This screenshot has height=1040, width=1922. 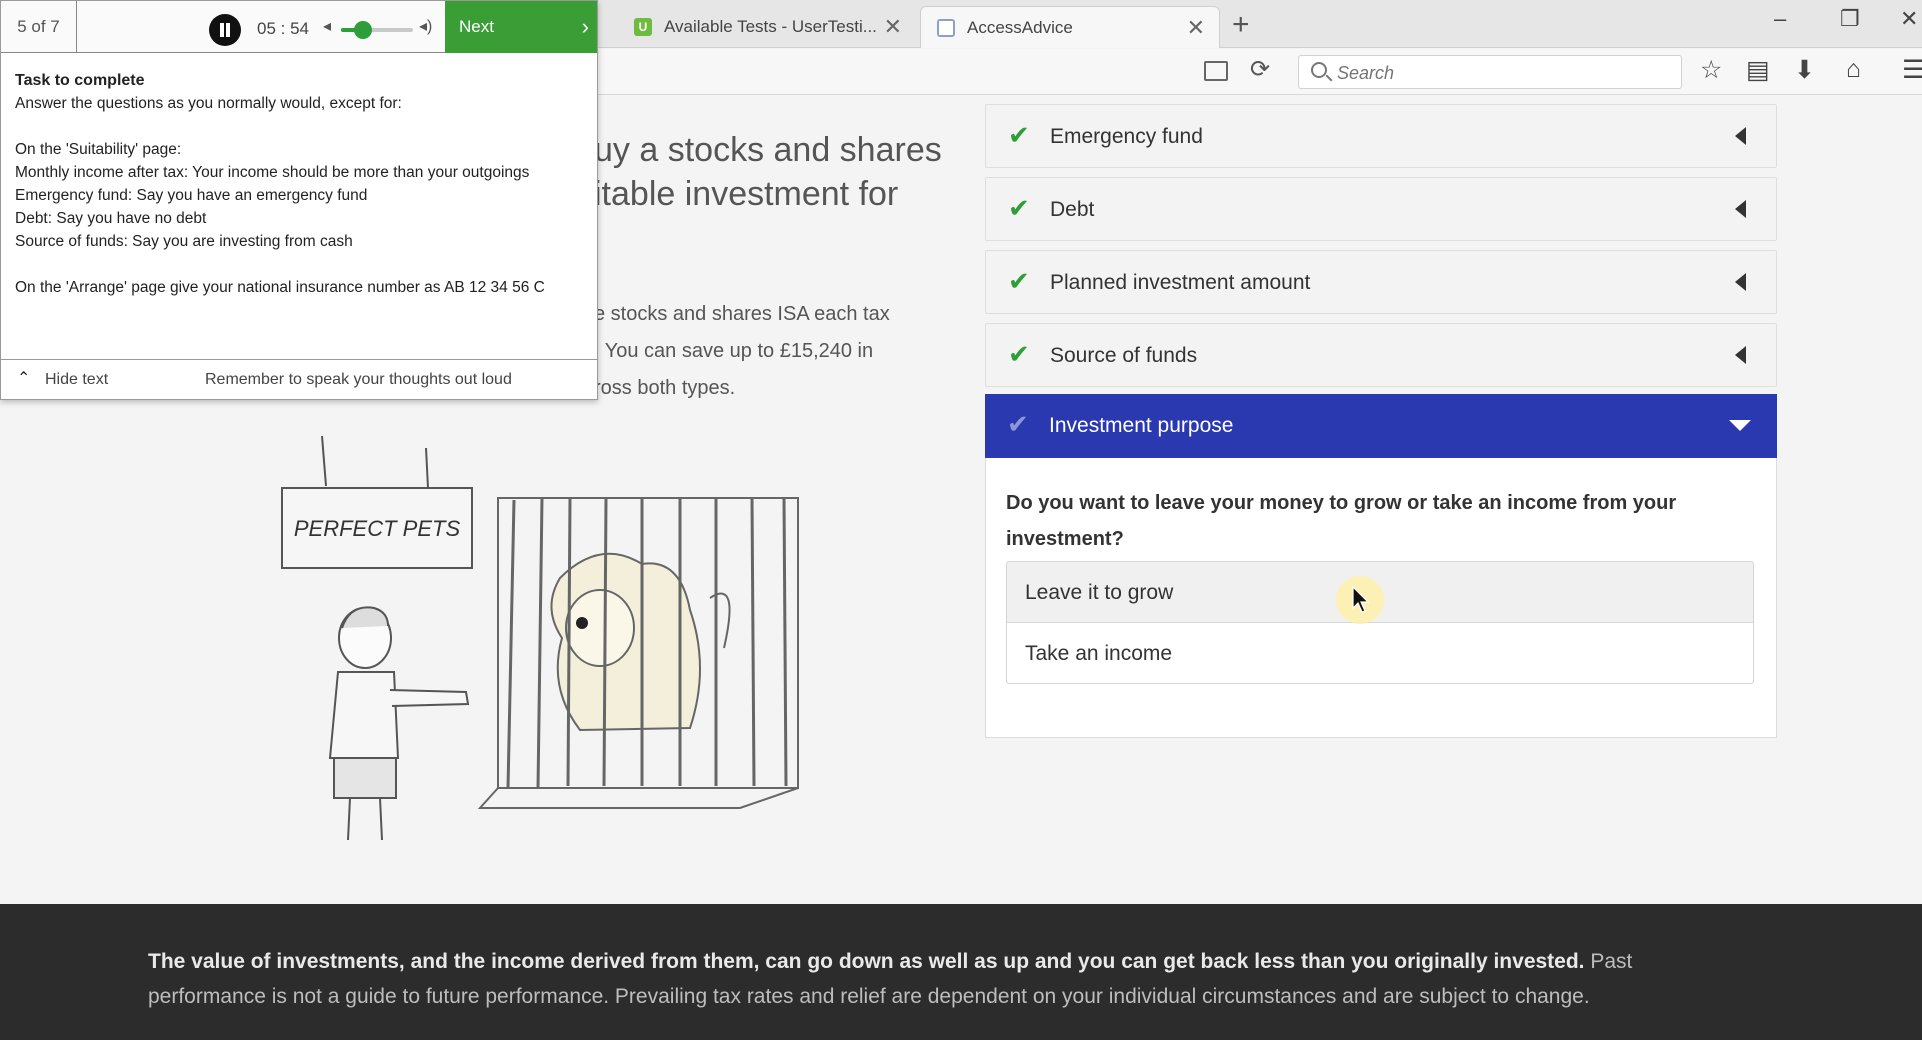 What do you see at coordinates (1381, 282) in the screenshot?
I see `accordion-item-planned-investment-amount: ✔ Planned investment amount` at bounding box center [1381, 282].